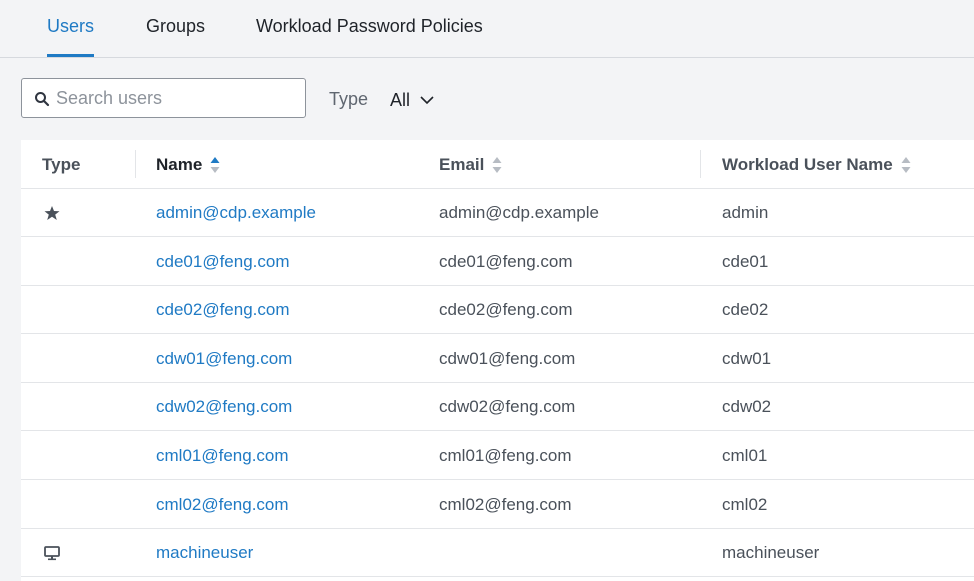  Describe the element at coordinates (507, 406) in the screenshot. I see `user-email: cdw02@feng.com` at that location.